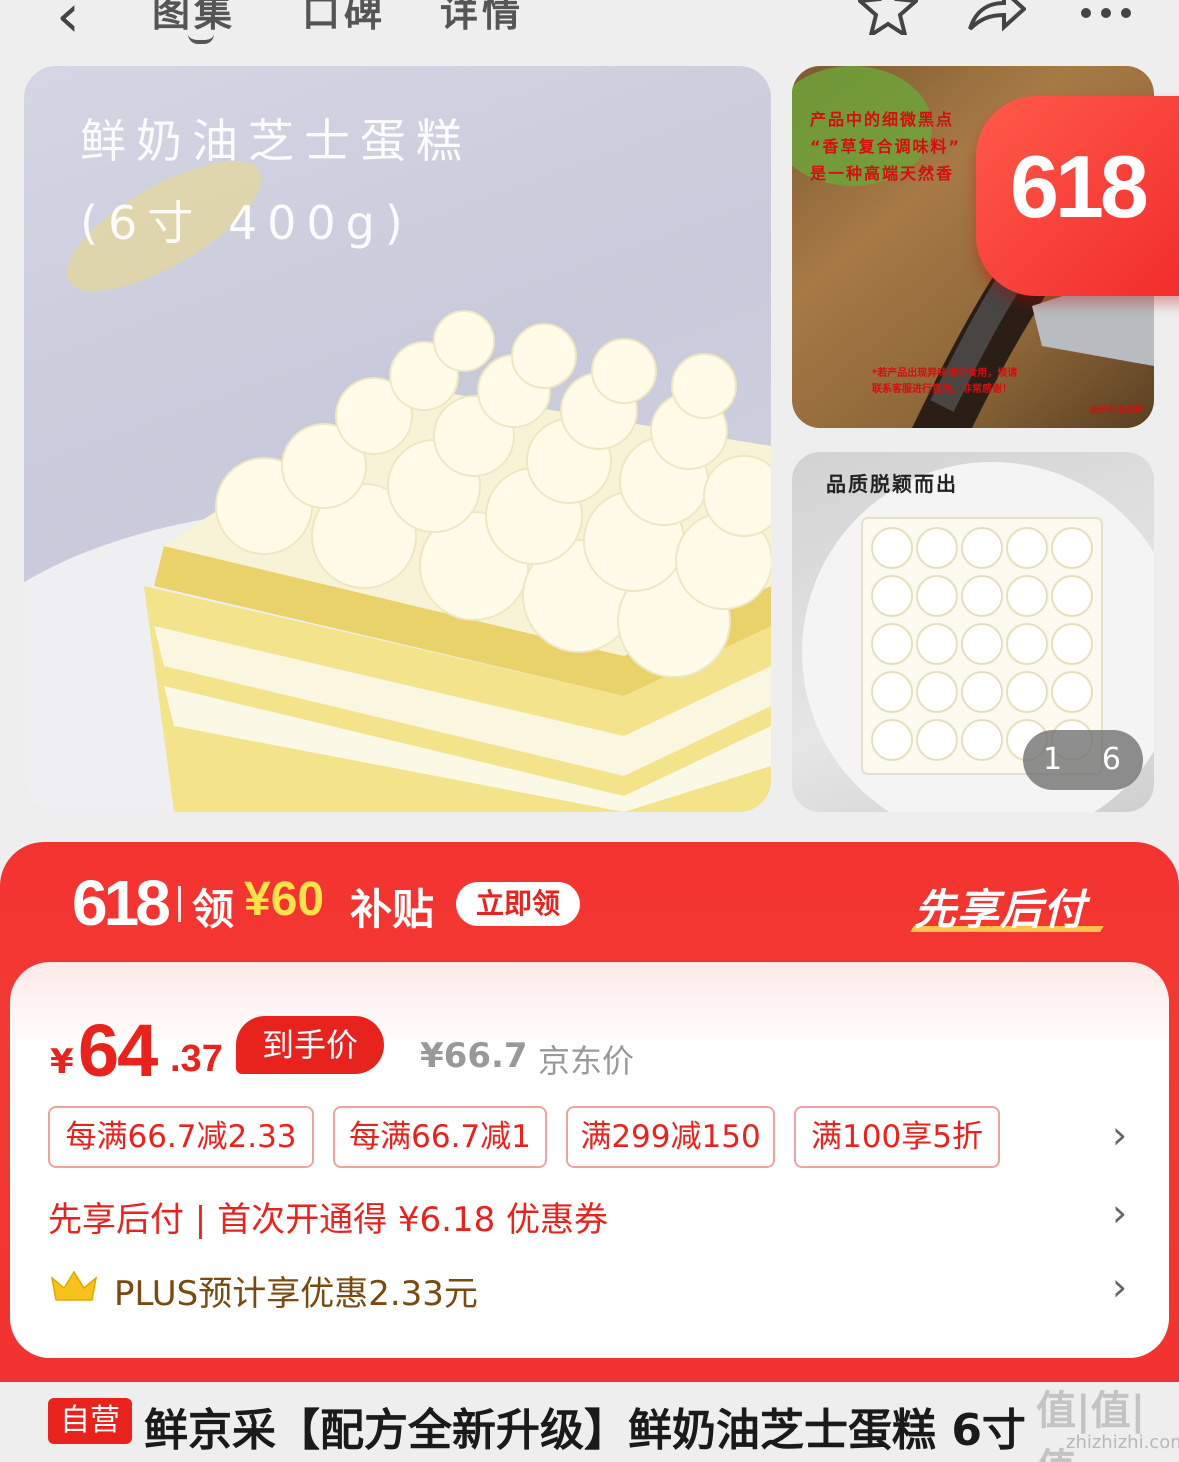 The height and width of the screenshot is (1462, 1179). I want to click on thumbnail-vanilla-text: 产品中的细微黑点 “香草复合调味料” 是一种高端天然香, so click(885, 146).